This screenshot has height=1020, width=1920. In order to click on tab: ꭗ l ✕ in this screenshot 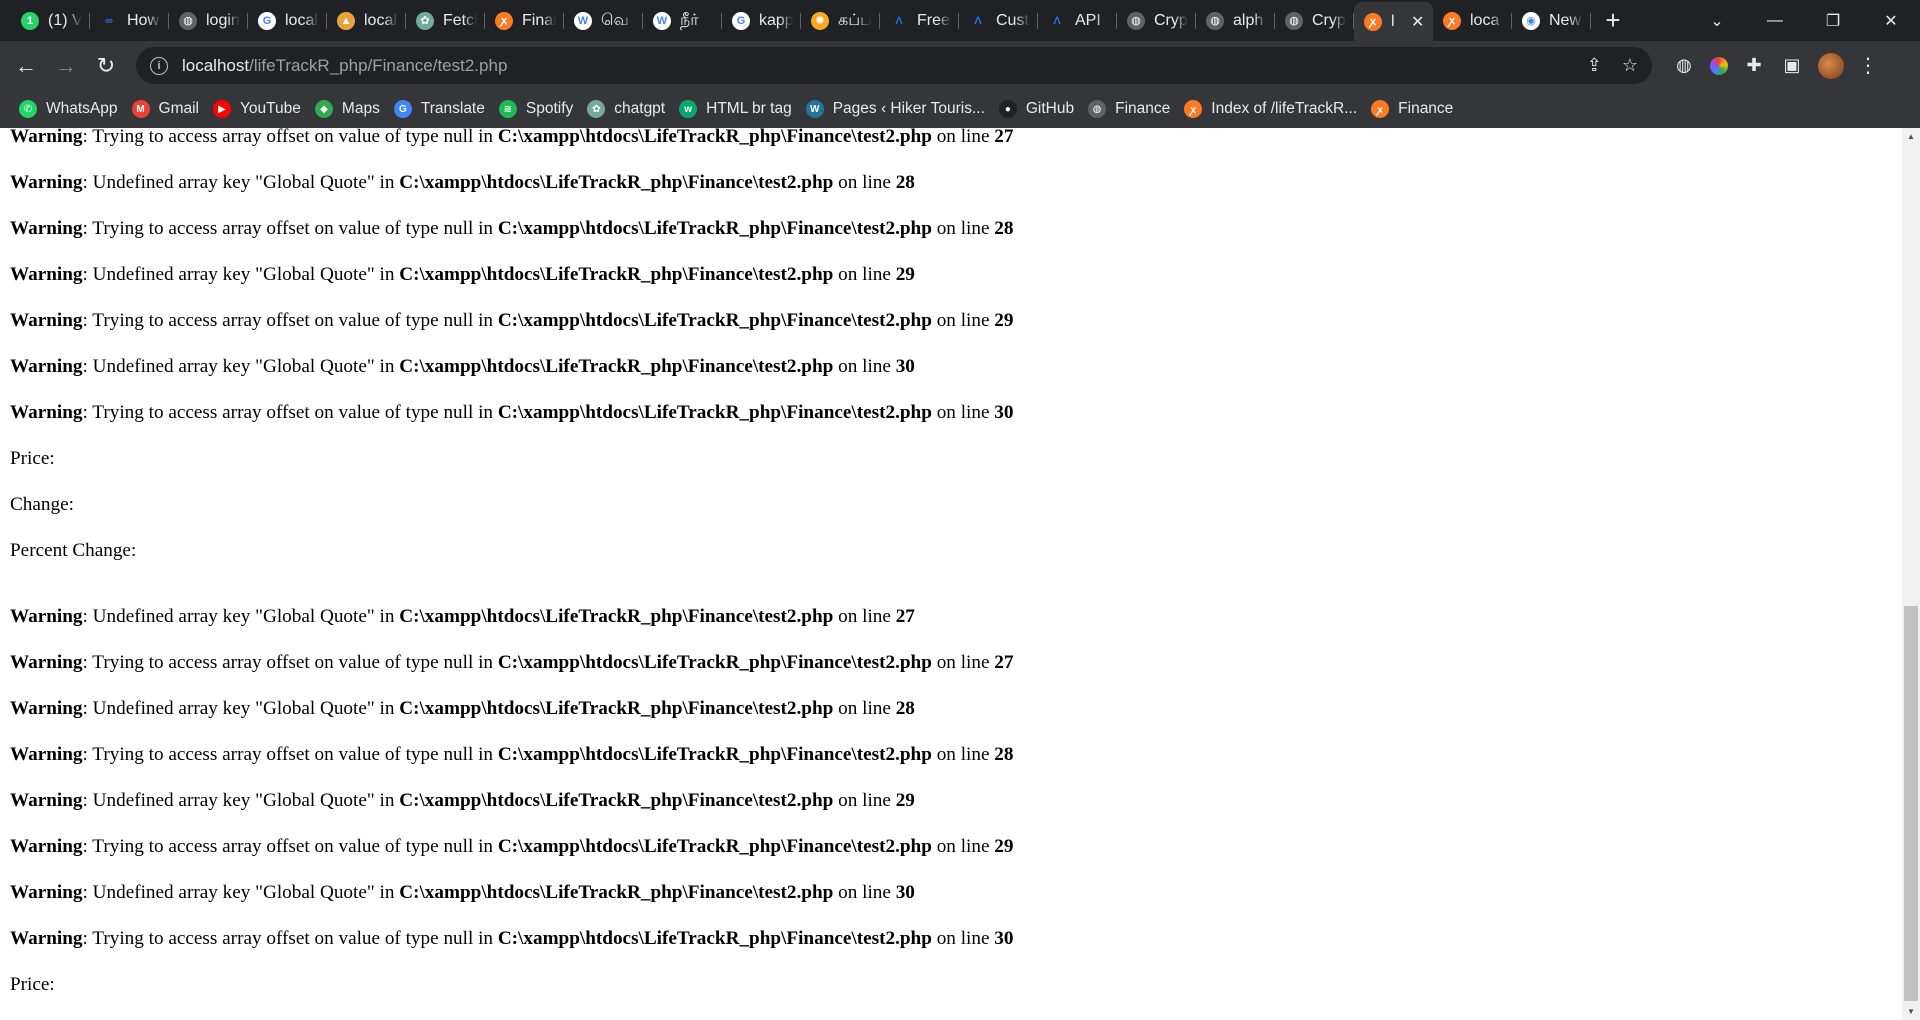, I will do `click(1393, 21)`.